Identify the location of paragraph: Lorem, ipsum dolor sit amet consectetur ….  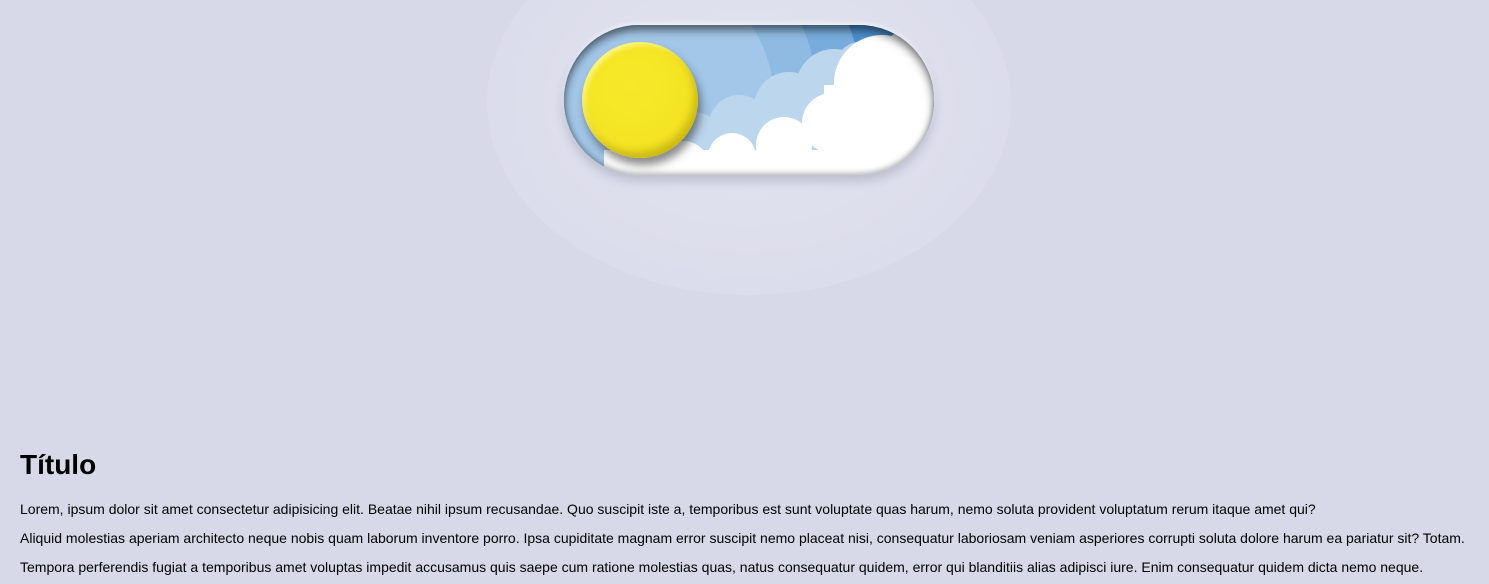
(668, 509).